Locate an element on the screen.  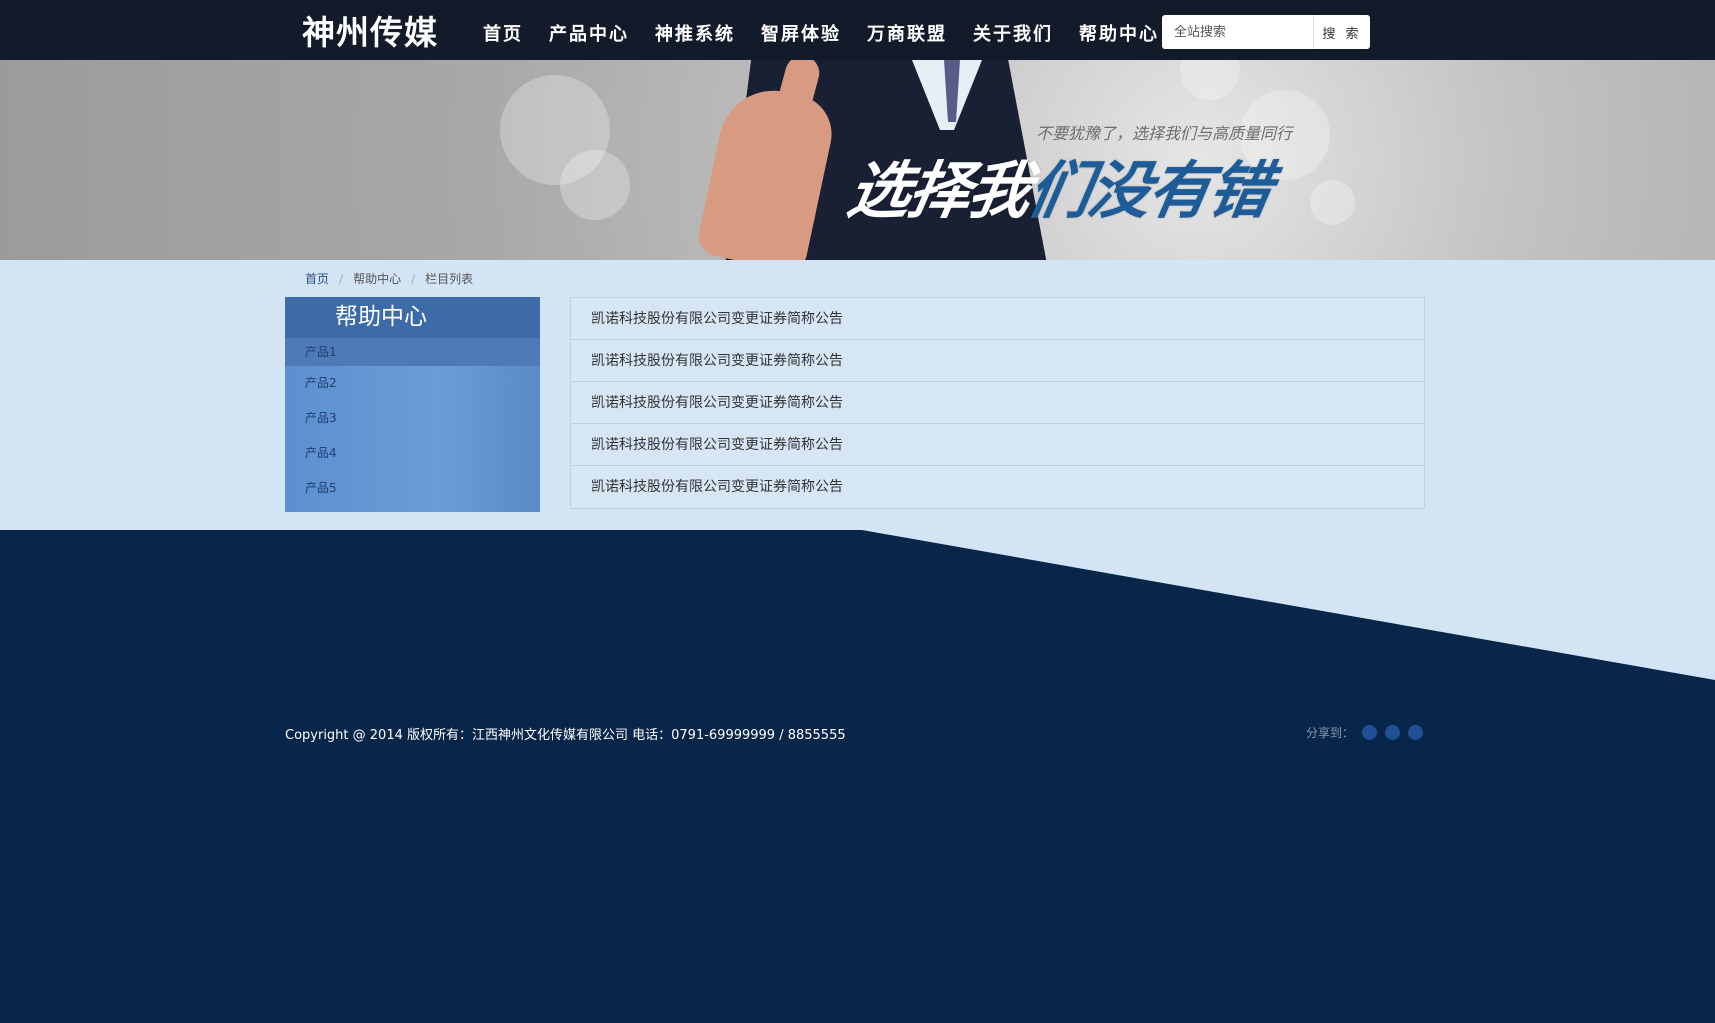
sidebar: 帮助中心 产品1 产品2 产品3 产品4 产品5 is located at coordinates (412, 404).